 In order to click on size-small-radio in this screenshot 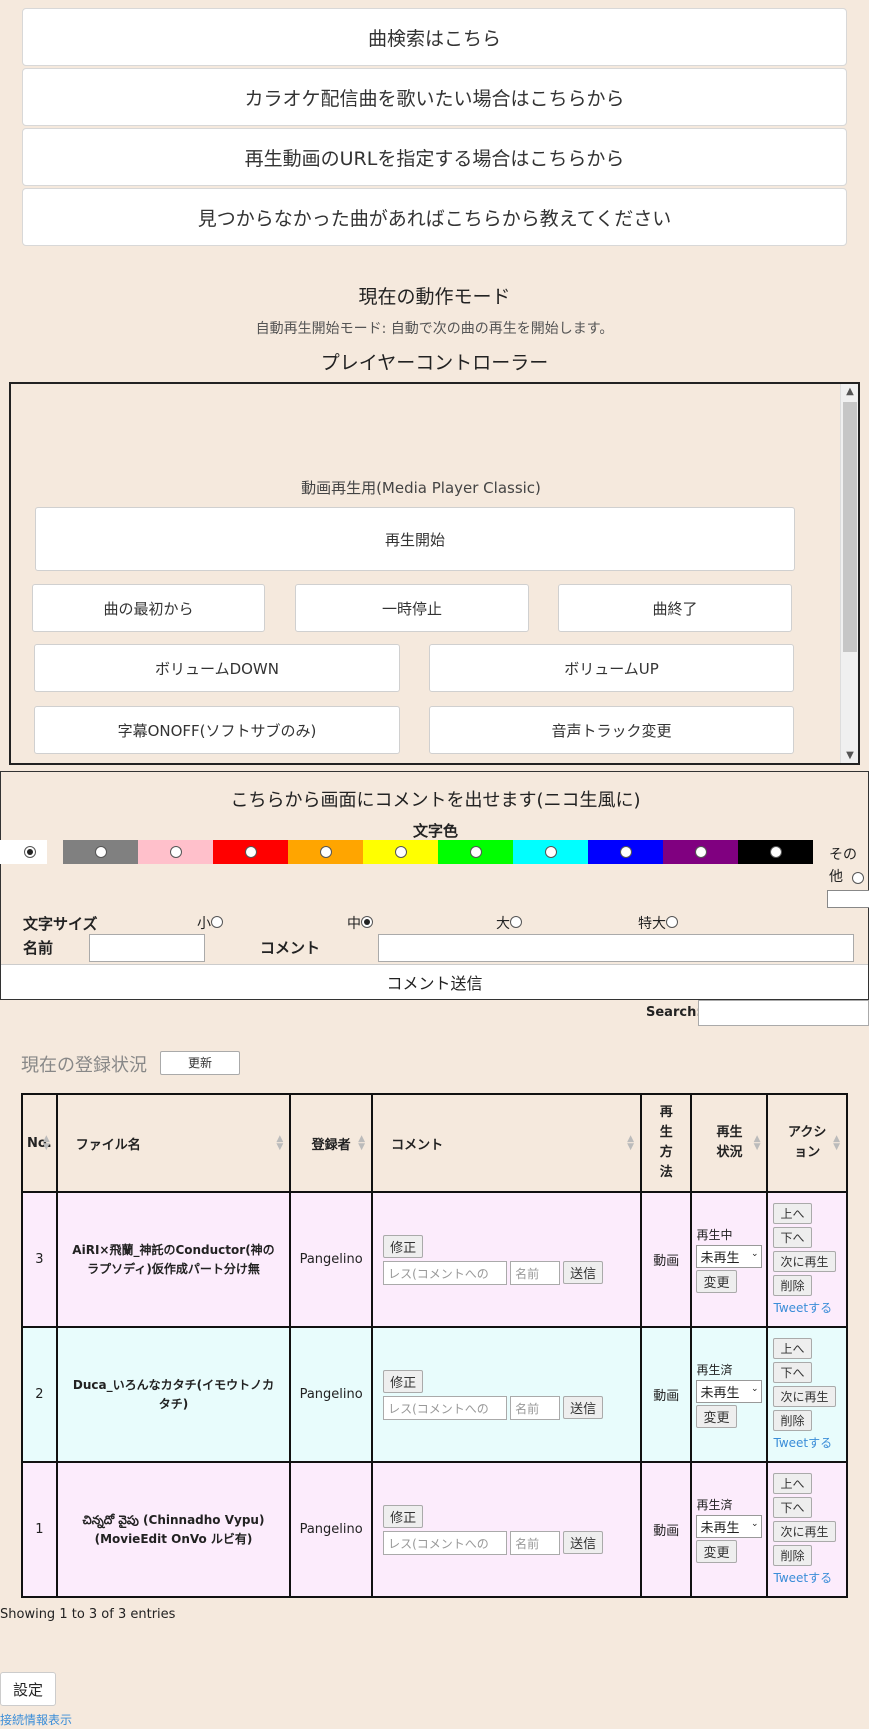, I will do `click(217, 922)`.